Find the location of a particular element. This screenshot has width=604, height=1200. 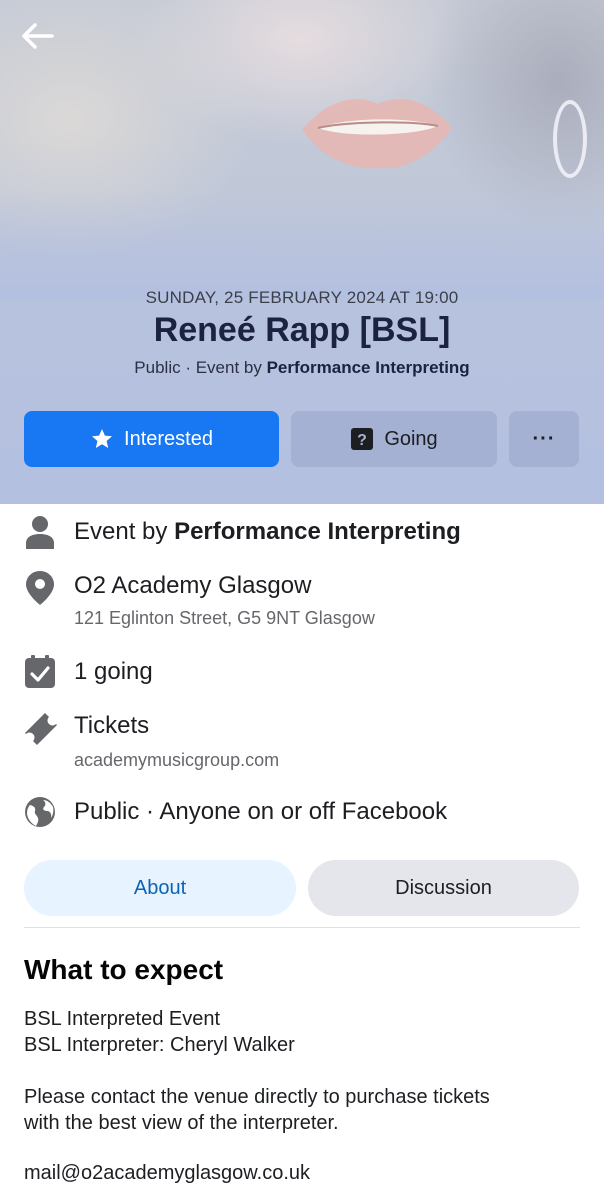

back-arrow-icon is located at coordinates (38, 36).